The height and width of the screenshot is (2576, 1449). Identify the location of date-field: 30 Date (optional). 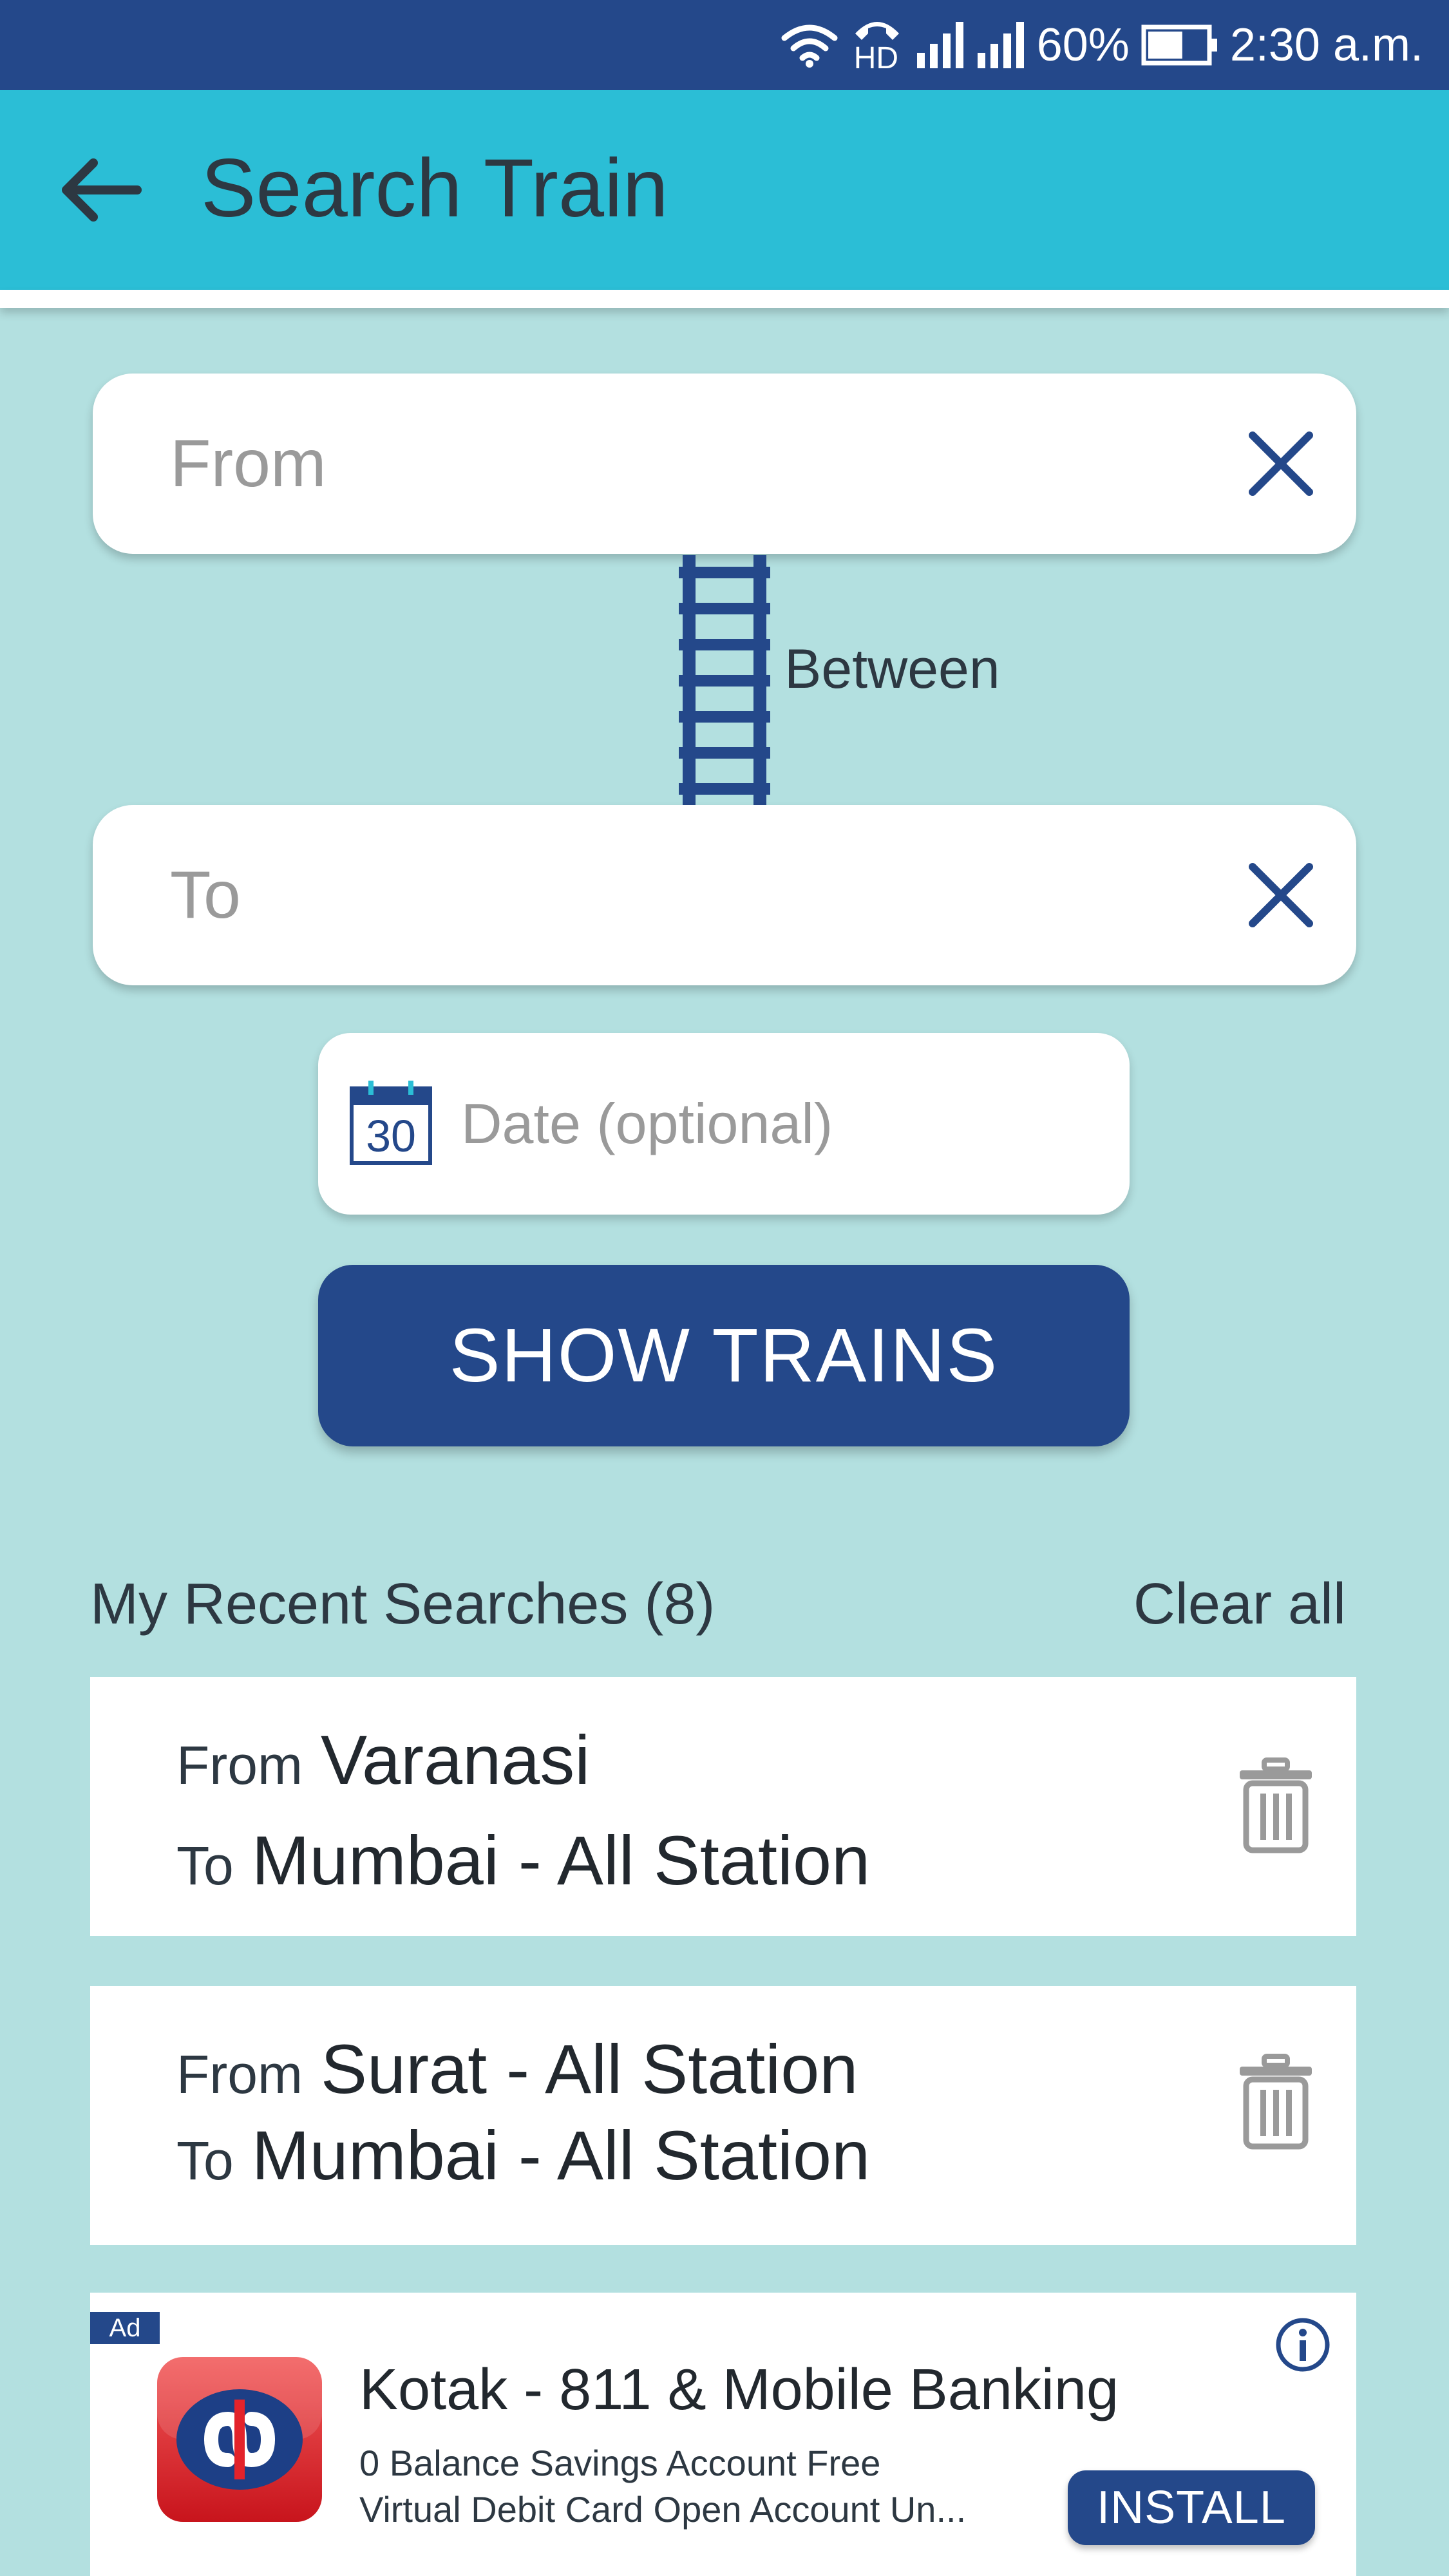
(724, 1124).